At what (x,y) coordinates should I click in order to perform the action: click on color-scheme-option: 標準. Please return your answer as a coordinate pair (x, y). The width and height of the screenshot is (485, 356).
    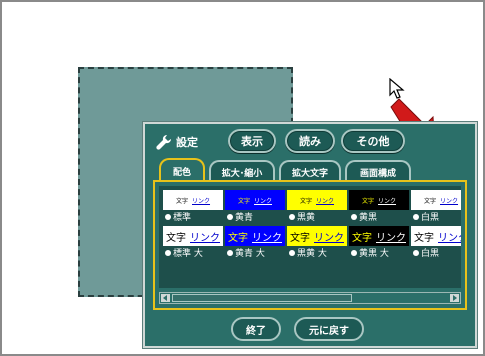
    Looking at the image, I should click on (178, 216).